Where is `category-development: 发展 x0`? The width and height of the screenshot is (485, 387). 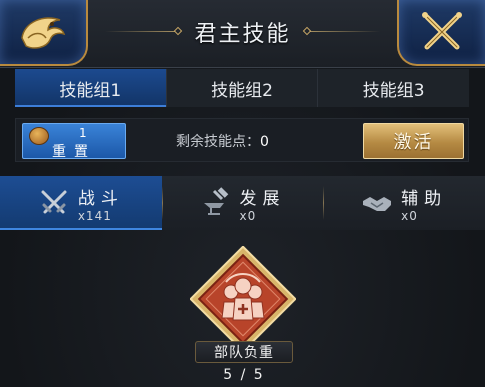
category-development: 发展 x0 is located at coordinates (242, 203).